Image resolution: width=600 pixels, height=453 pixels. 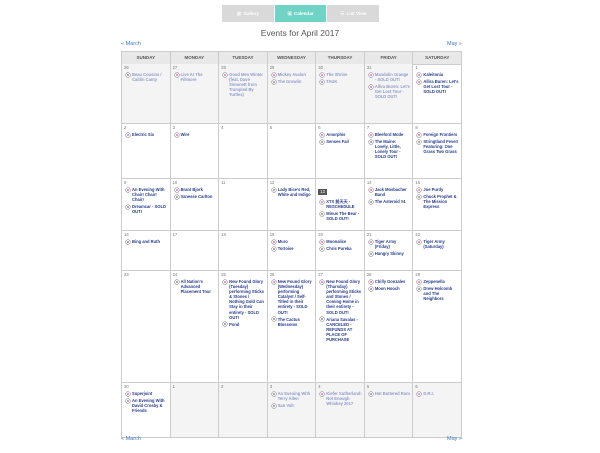 I want to click on event-link: Beau Cousins / Caitlin Canty, so click(x=147, y=77).